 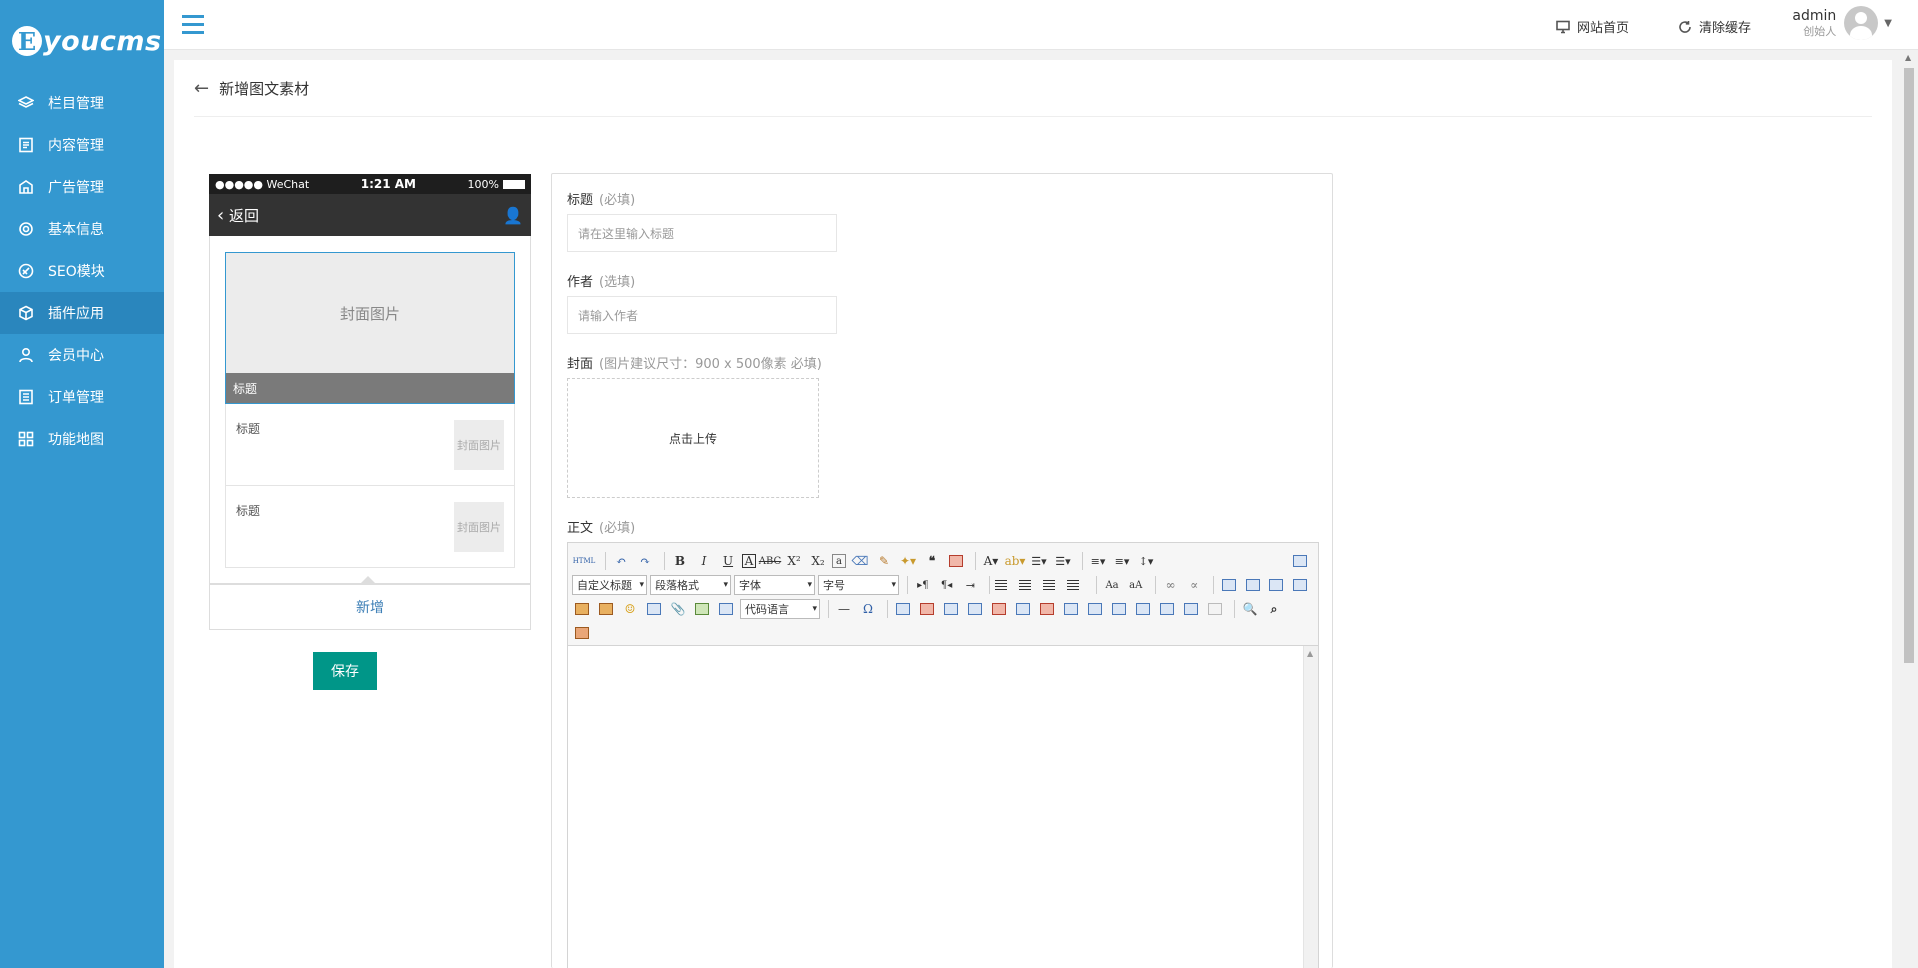 I want to click on align-center-icon, so click(x=1029, y=585).